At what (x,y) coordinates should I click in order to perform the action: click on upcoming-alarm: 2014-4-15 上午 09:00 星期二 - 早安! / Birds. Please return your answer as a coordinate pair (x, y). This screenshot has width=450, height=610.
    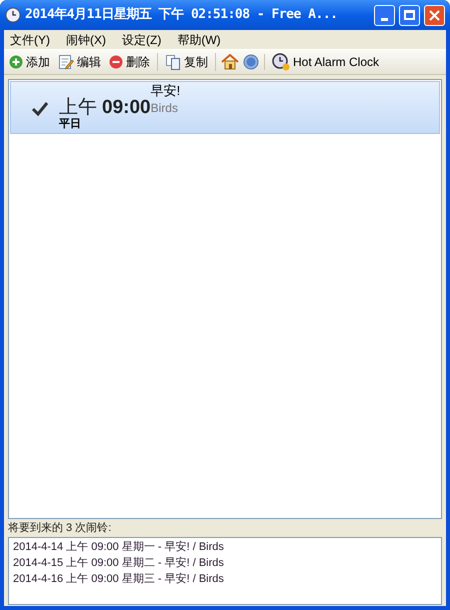
    Looking at the image, I should click on (119, 563).